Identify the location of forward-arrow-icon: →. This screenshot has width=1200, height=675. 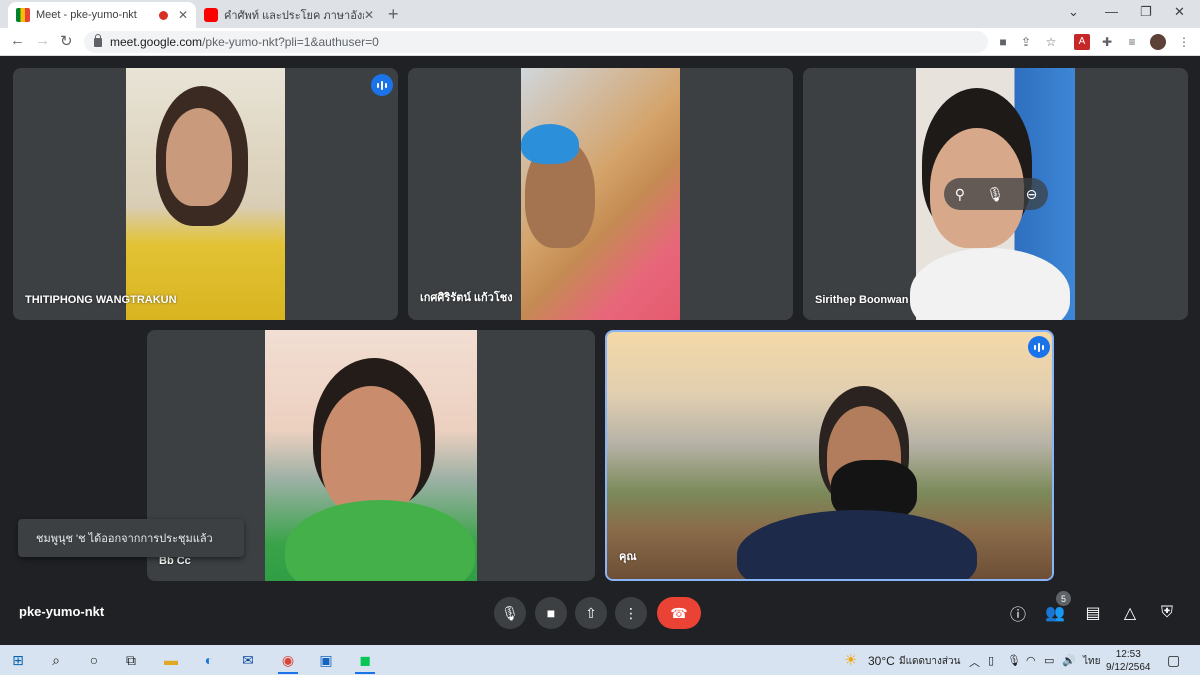
(42, 40).